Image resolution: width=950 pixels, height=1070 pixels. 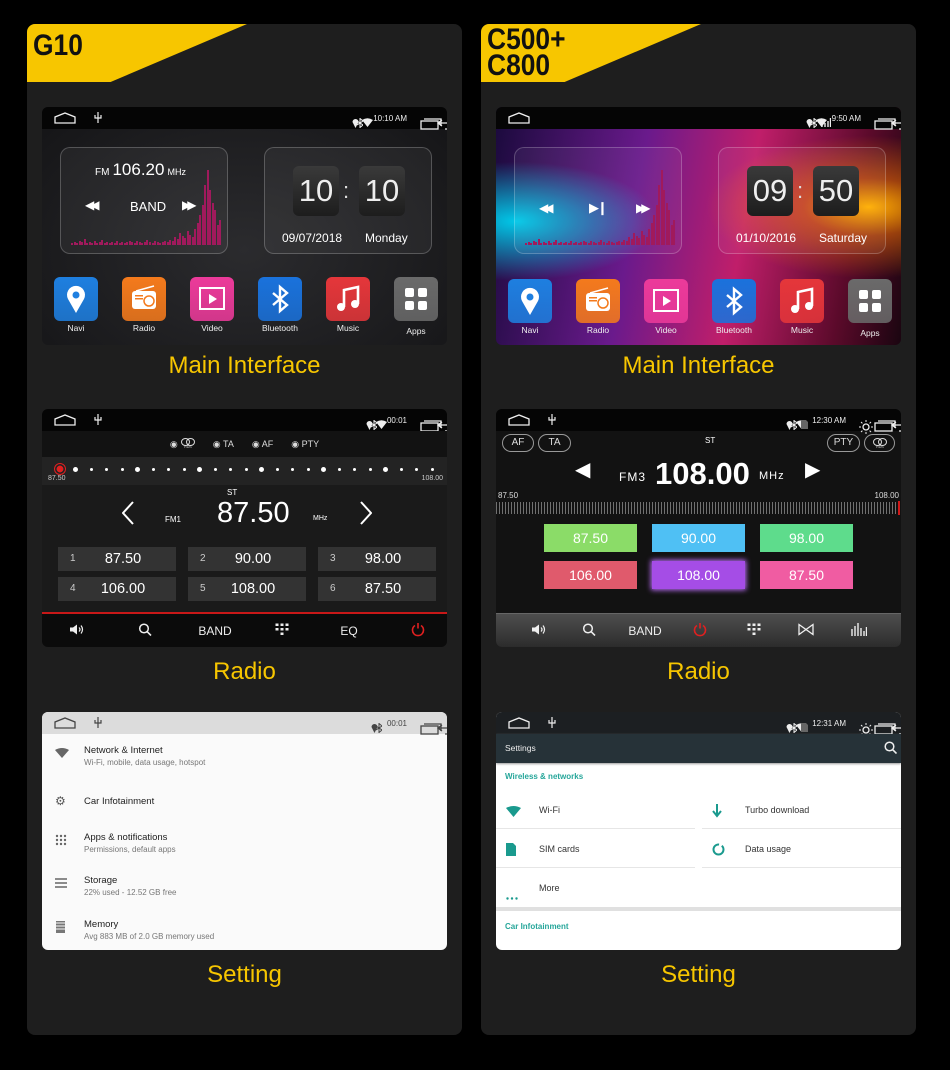 What do you see at coordinates (843, 443) in the screenshot?
I see `pty-button: PTY` at bounding box center [843, 443].